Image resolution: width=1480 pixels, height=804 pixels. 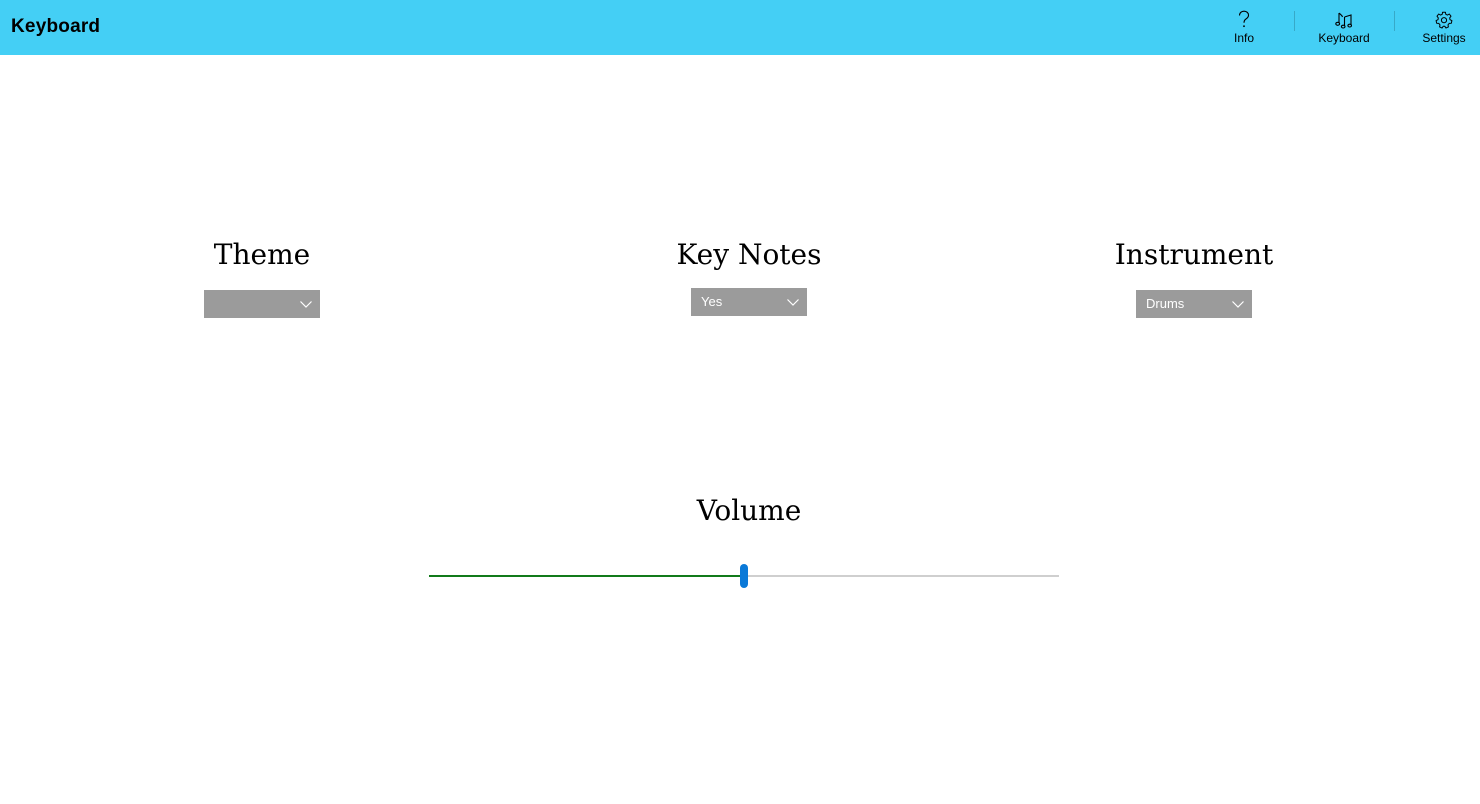 What do you see at coordinates (56, 26) in the screenshot?
I see `app-title: Keyboard` at bounding box center [56, 26].